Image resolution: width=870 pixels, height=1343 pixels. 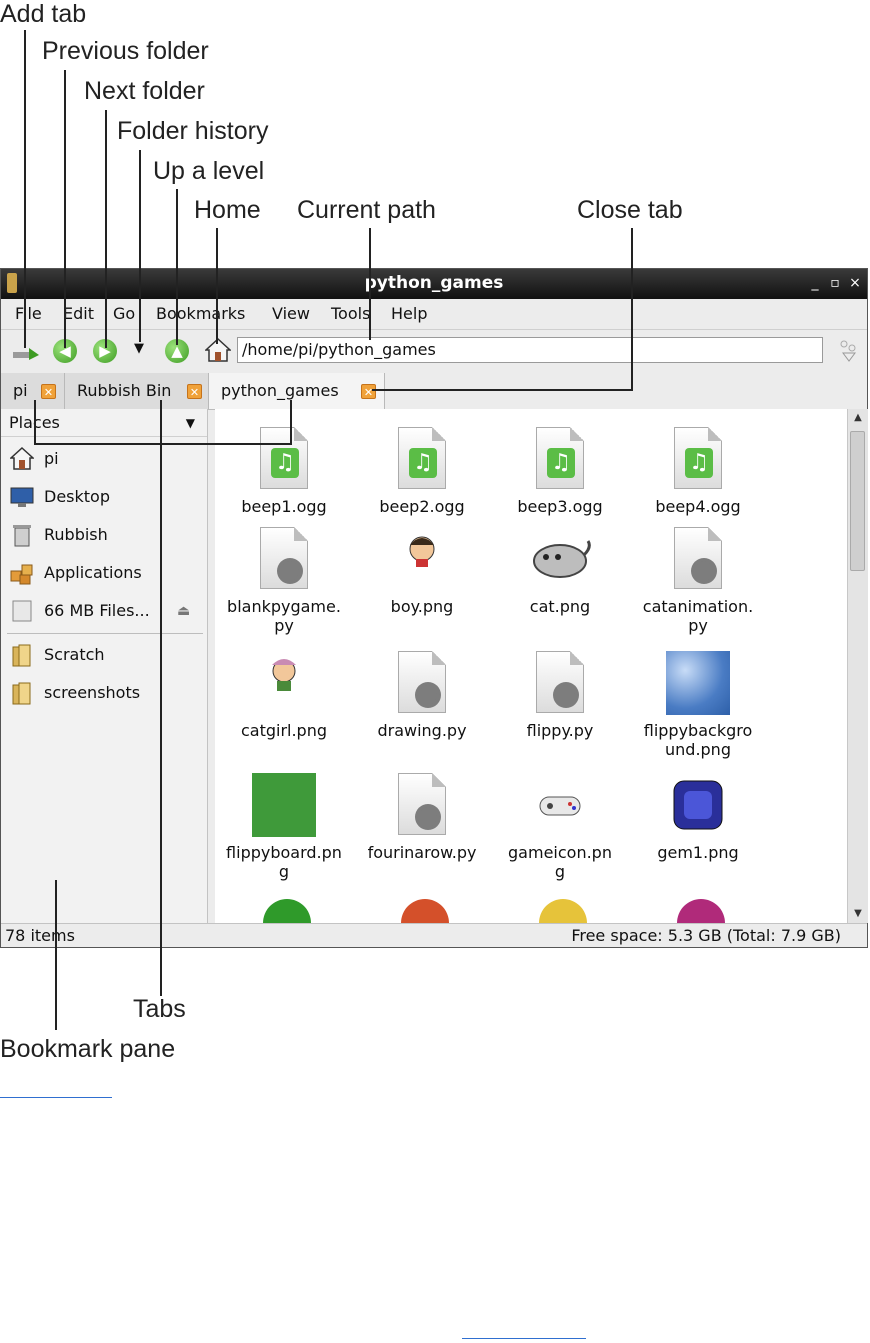 I want to click on vertical-scrollbar: ▲ ▼, so click(x=857, y=666).